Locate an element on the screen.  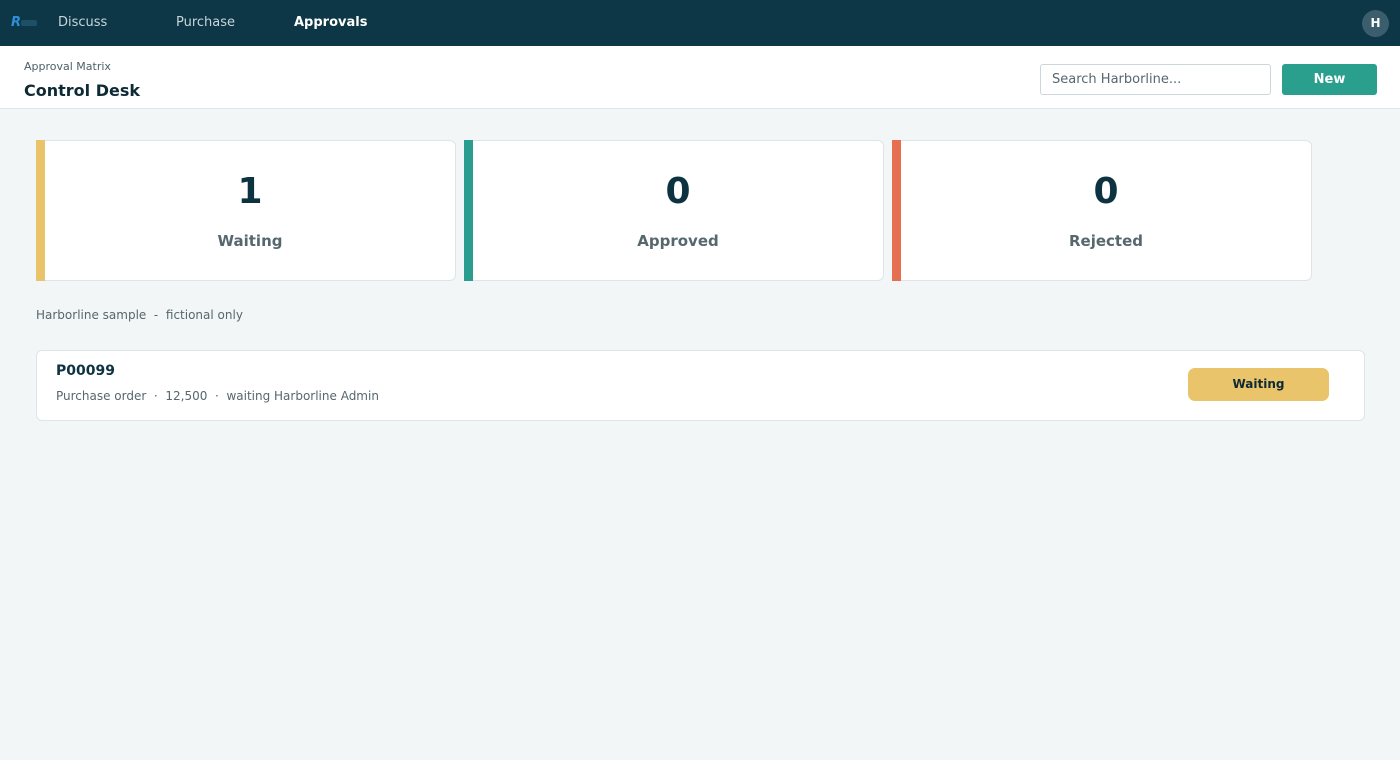
approval-id: P00099 is located at coordinates (85, 371).